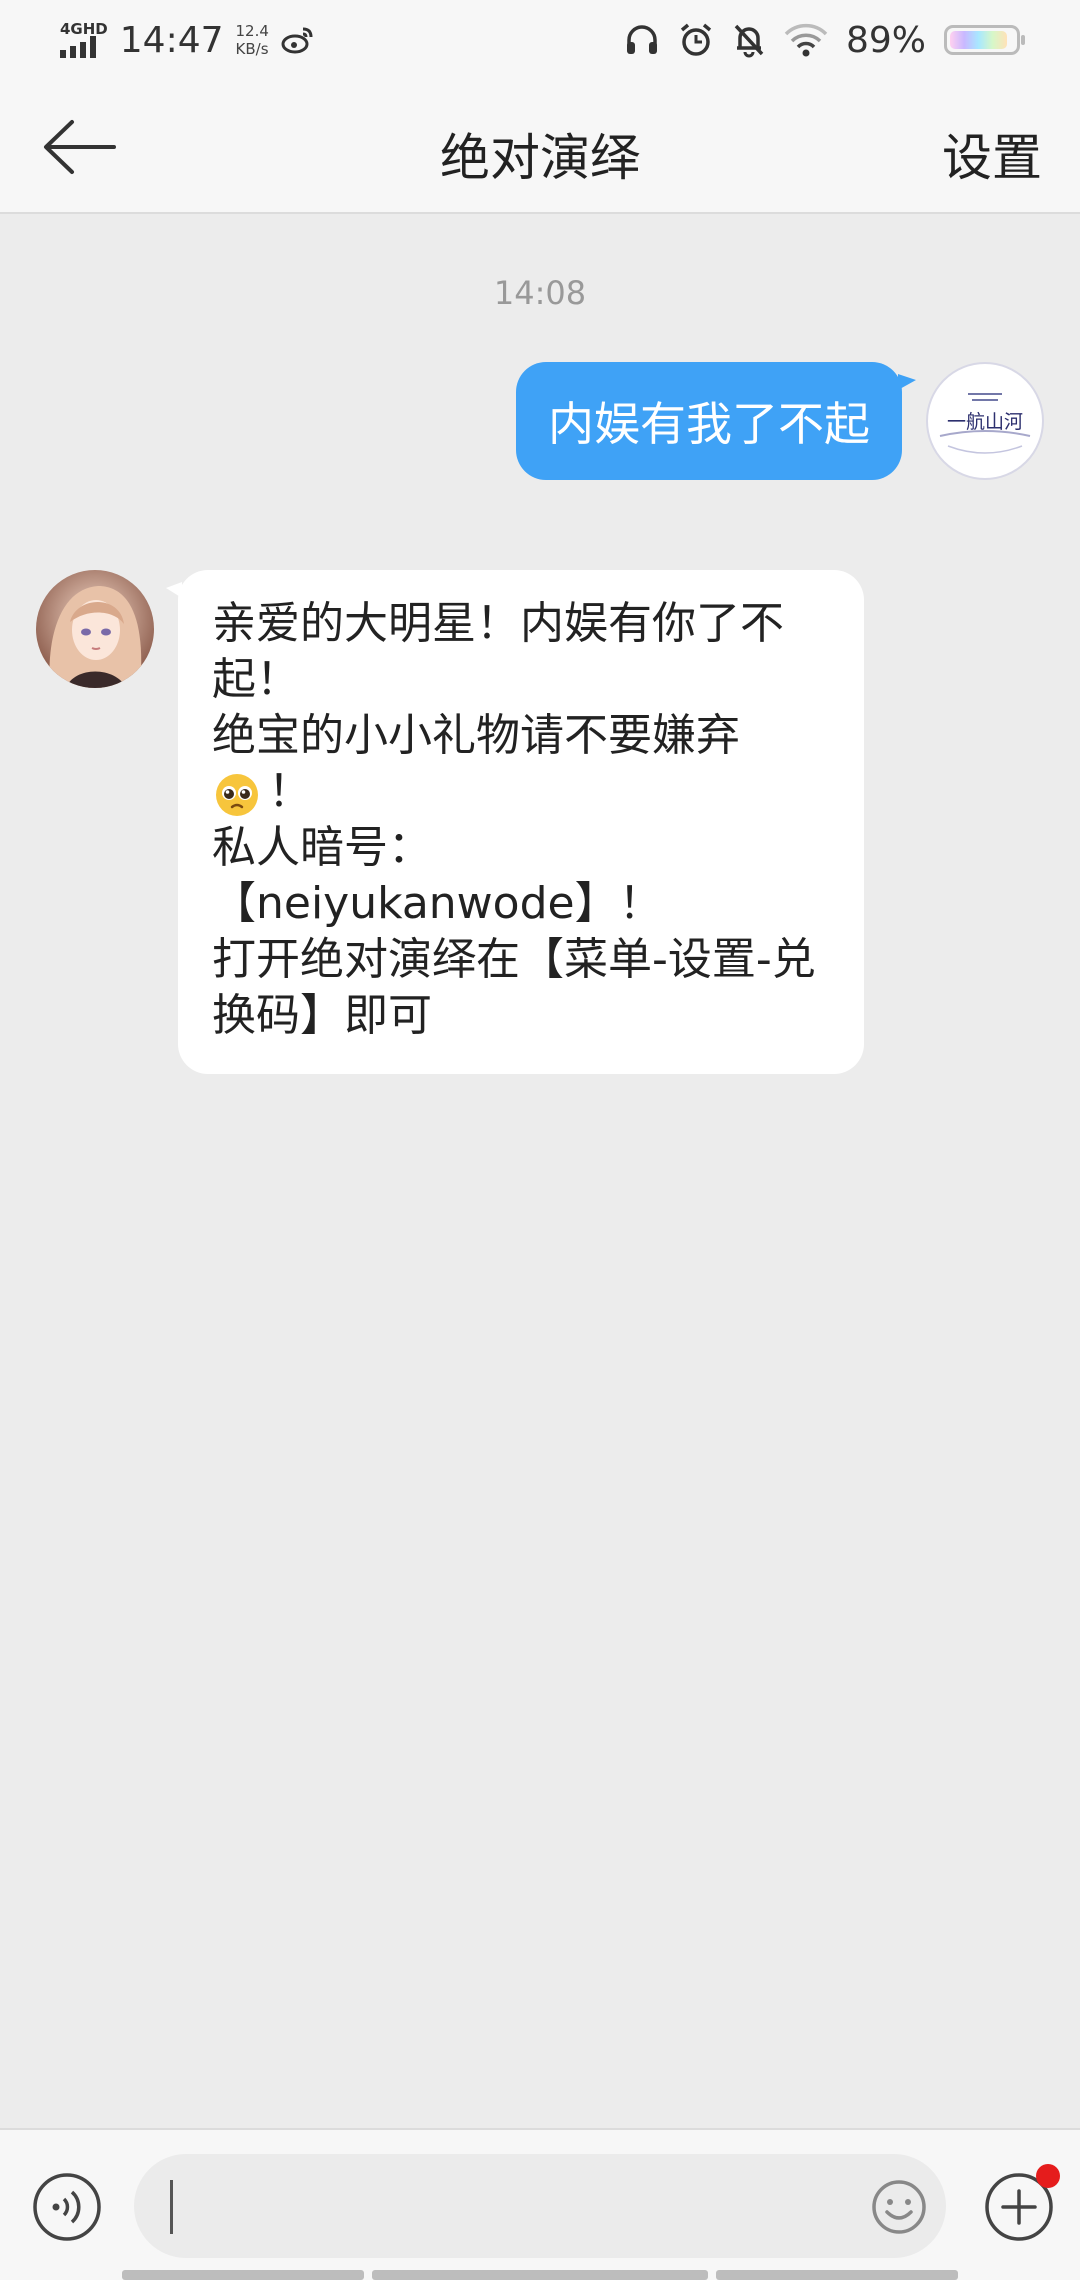 Image resolution: width=1080 pixels, height=2280 pixels. Describe the element at coordinates (806, 40) in the screenshot. I see `wifi-icon` at that location.